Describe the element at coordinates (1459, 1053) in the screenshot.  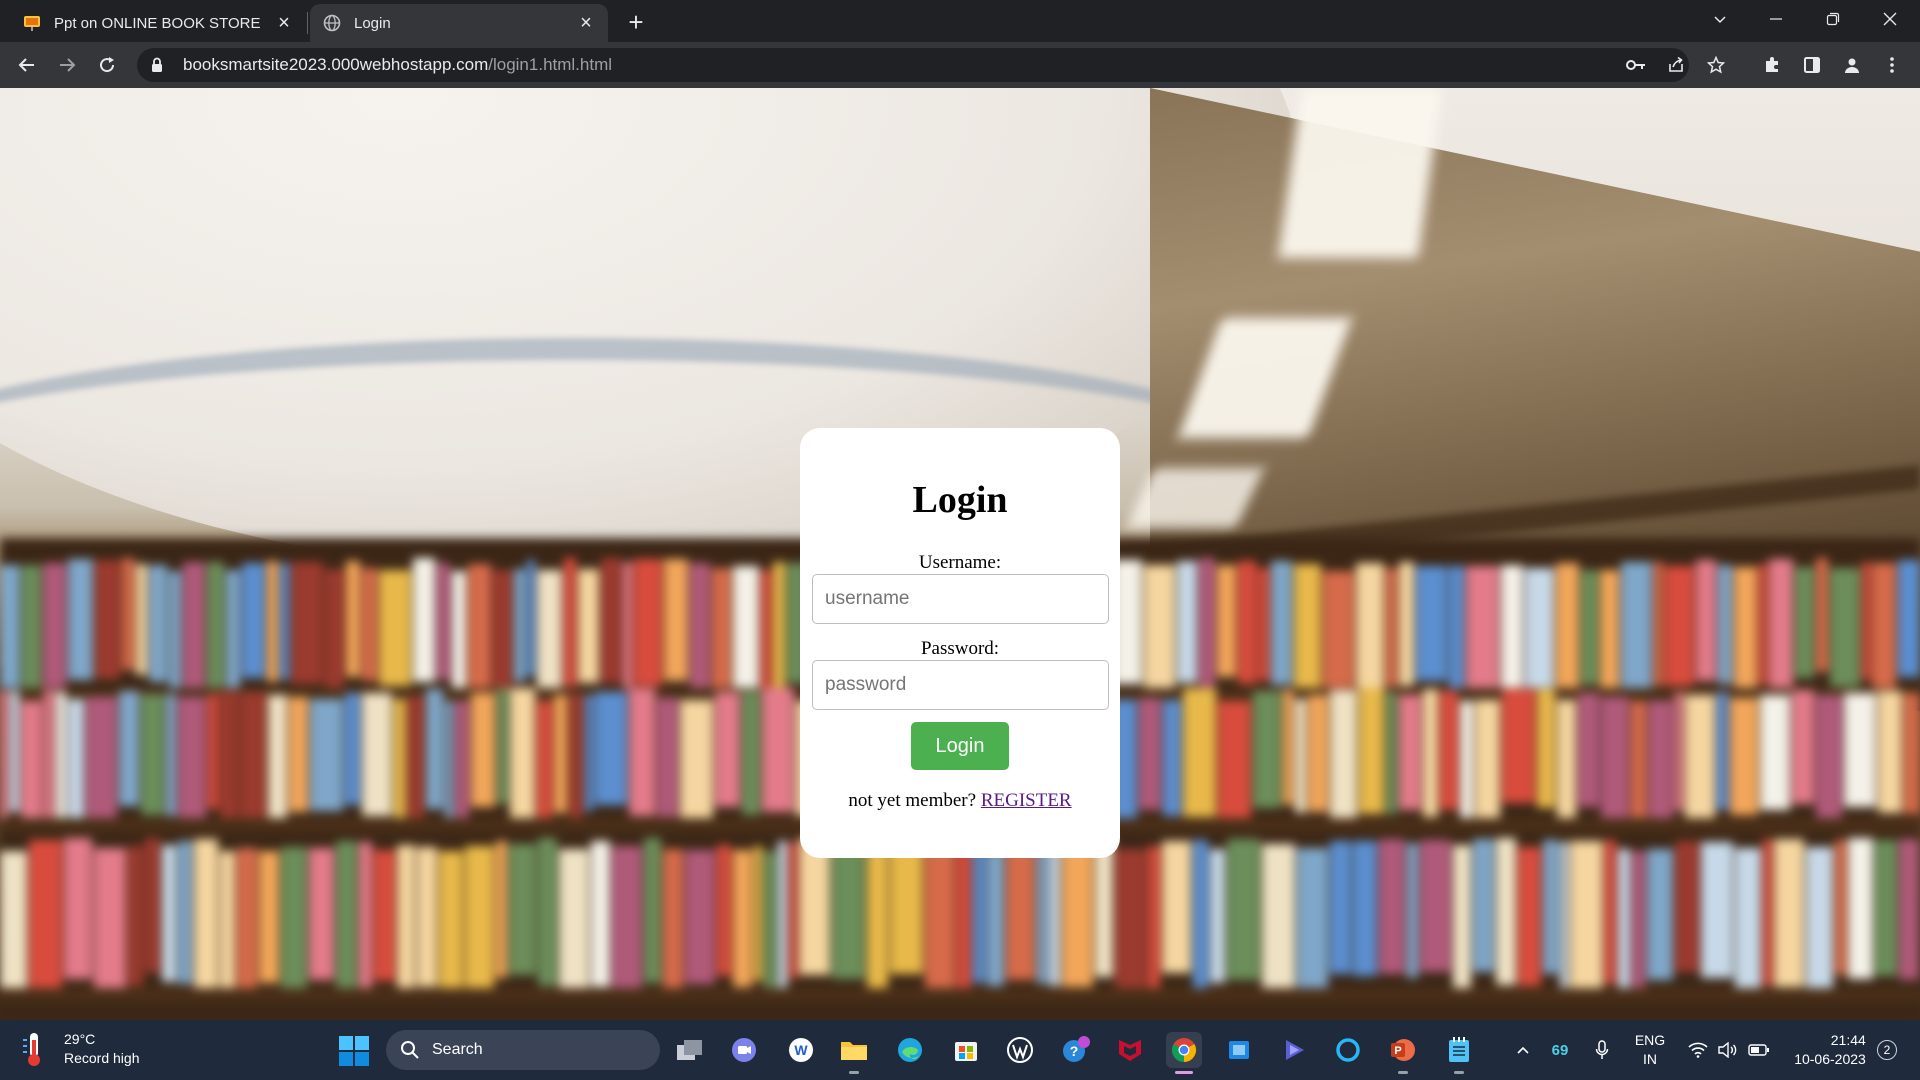
I see `notepad-icon` at that location.